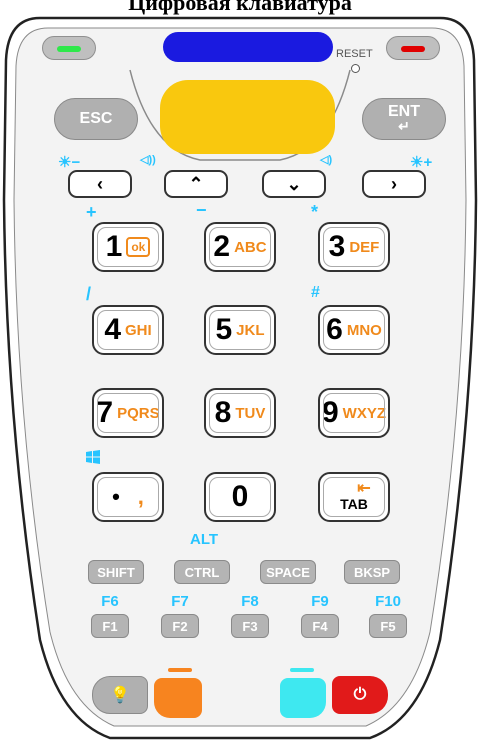  I want to click on key-3-letters: DEF, so click(364, 247).